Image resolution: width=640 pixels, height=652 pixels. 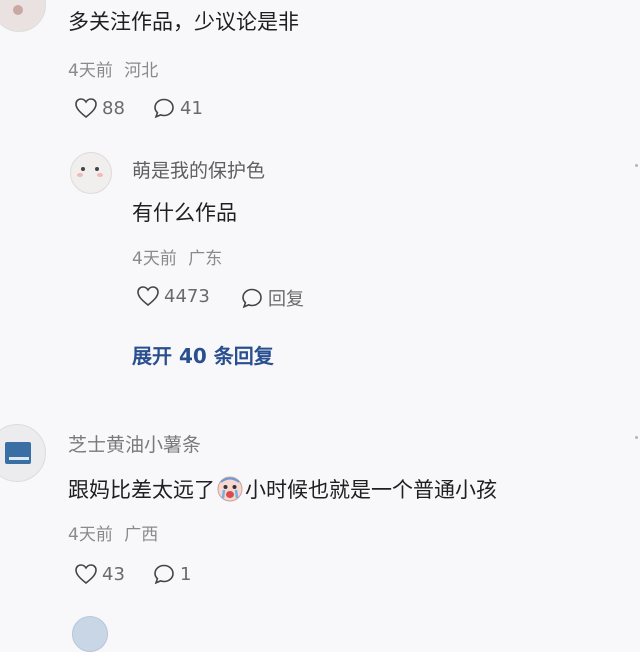 I want to click on reply-count: 1, so click(x=186, y=574).